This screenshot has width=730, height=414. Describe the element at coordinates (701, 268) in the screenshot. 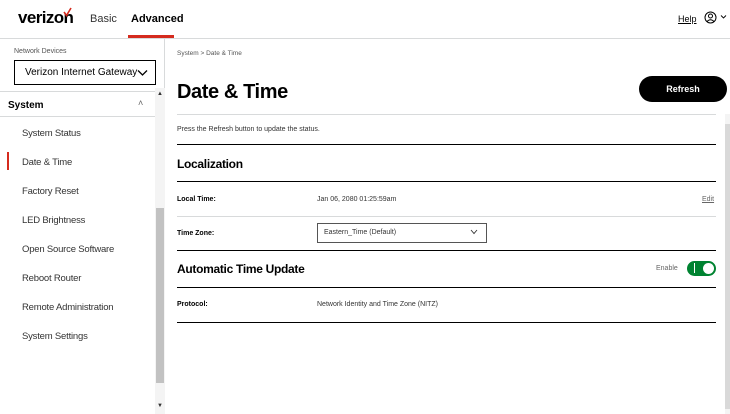

I see `automatic-time-update-toggle` at that location.